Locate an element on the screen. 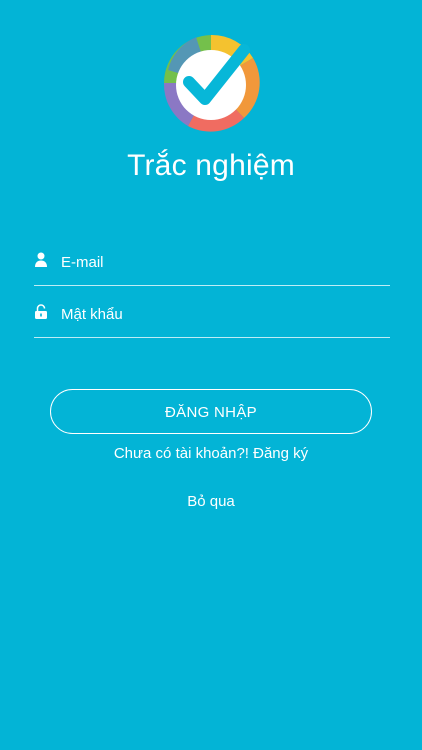 The image size is (422, 750). app-title: Trắc nghiệm is located at coordinates (211, 165).